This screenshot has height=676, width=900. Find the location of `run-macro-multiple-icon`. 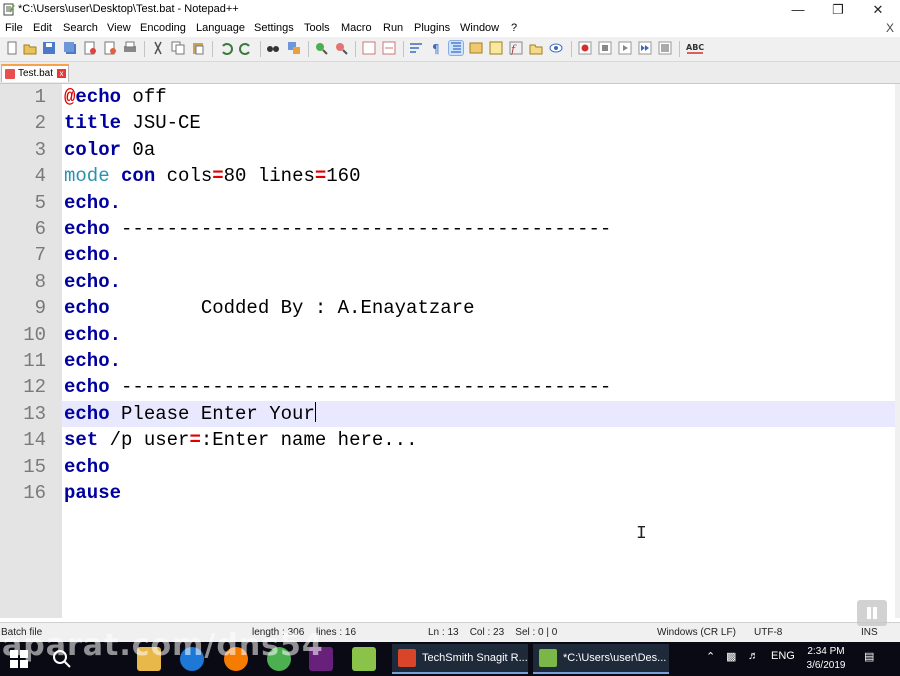

run-macro-multiple-icon is located at coordinates (645, 48).